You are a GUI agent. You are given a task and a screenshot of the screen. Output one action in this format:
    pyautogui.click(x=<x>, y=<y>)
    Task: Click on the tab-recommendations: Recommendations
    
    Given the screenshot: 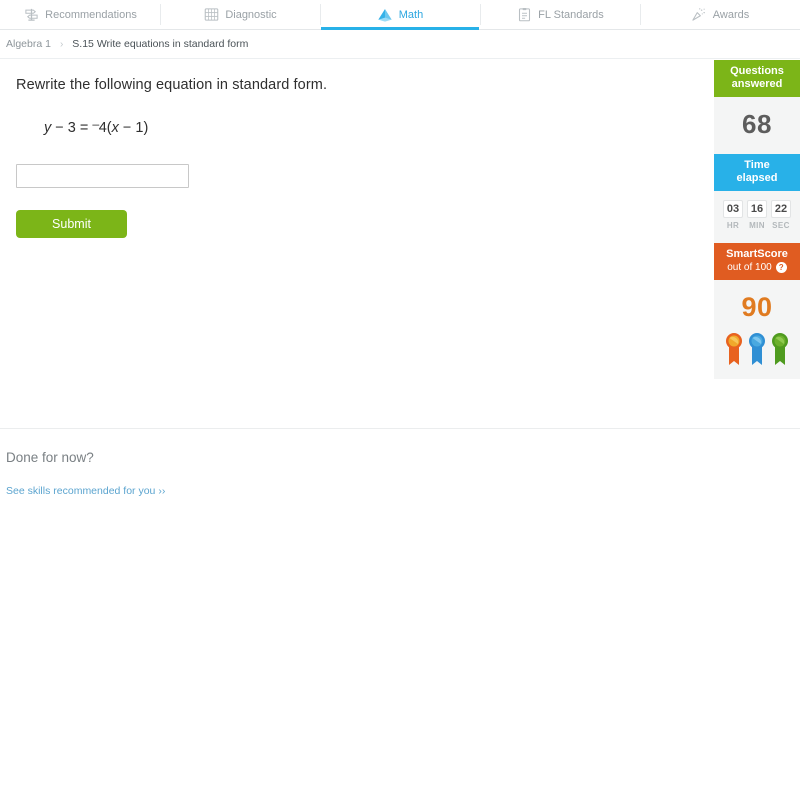 What is the action you would take?
    pyautogui.click(x=80, y=14)
    